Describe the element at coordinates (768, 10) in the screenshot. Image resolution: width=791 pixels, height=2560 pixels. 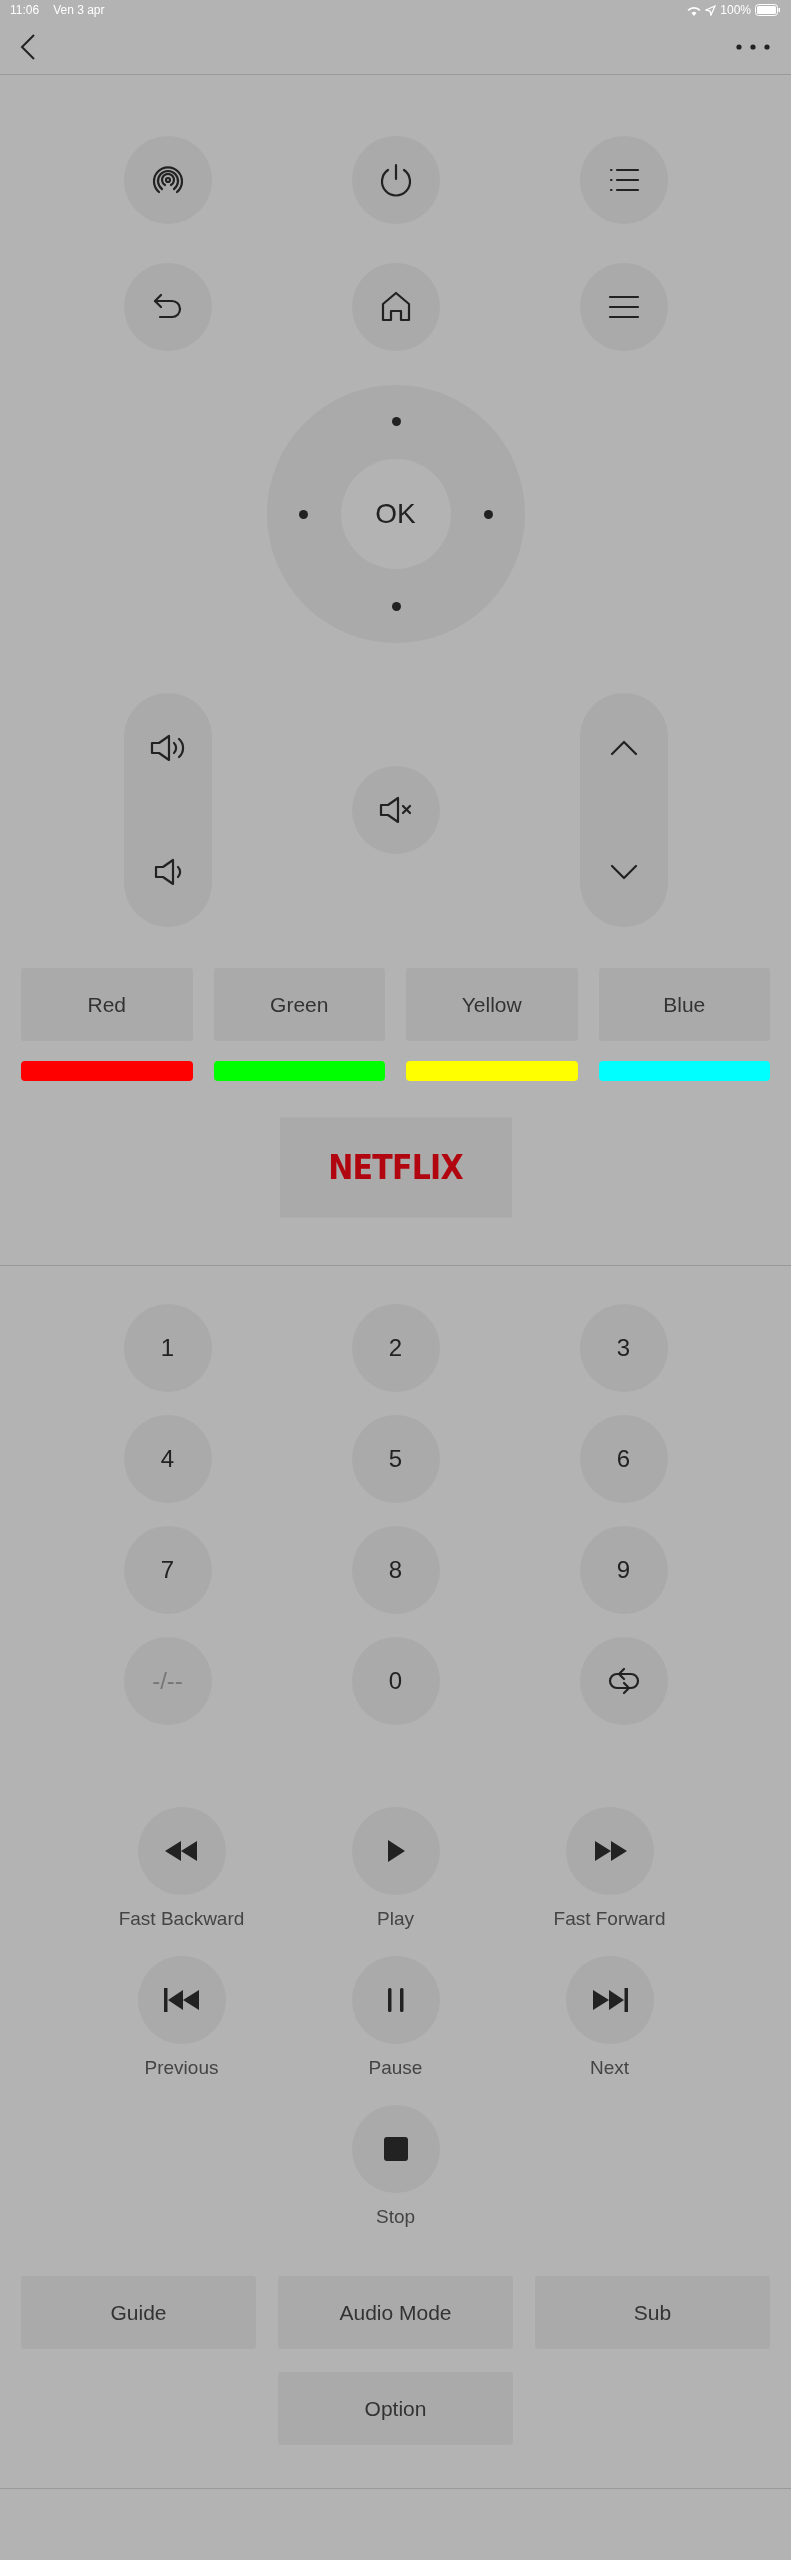
I see `battery-icon` at that location.